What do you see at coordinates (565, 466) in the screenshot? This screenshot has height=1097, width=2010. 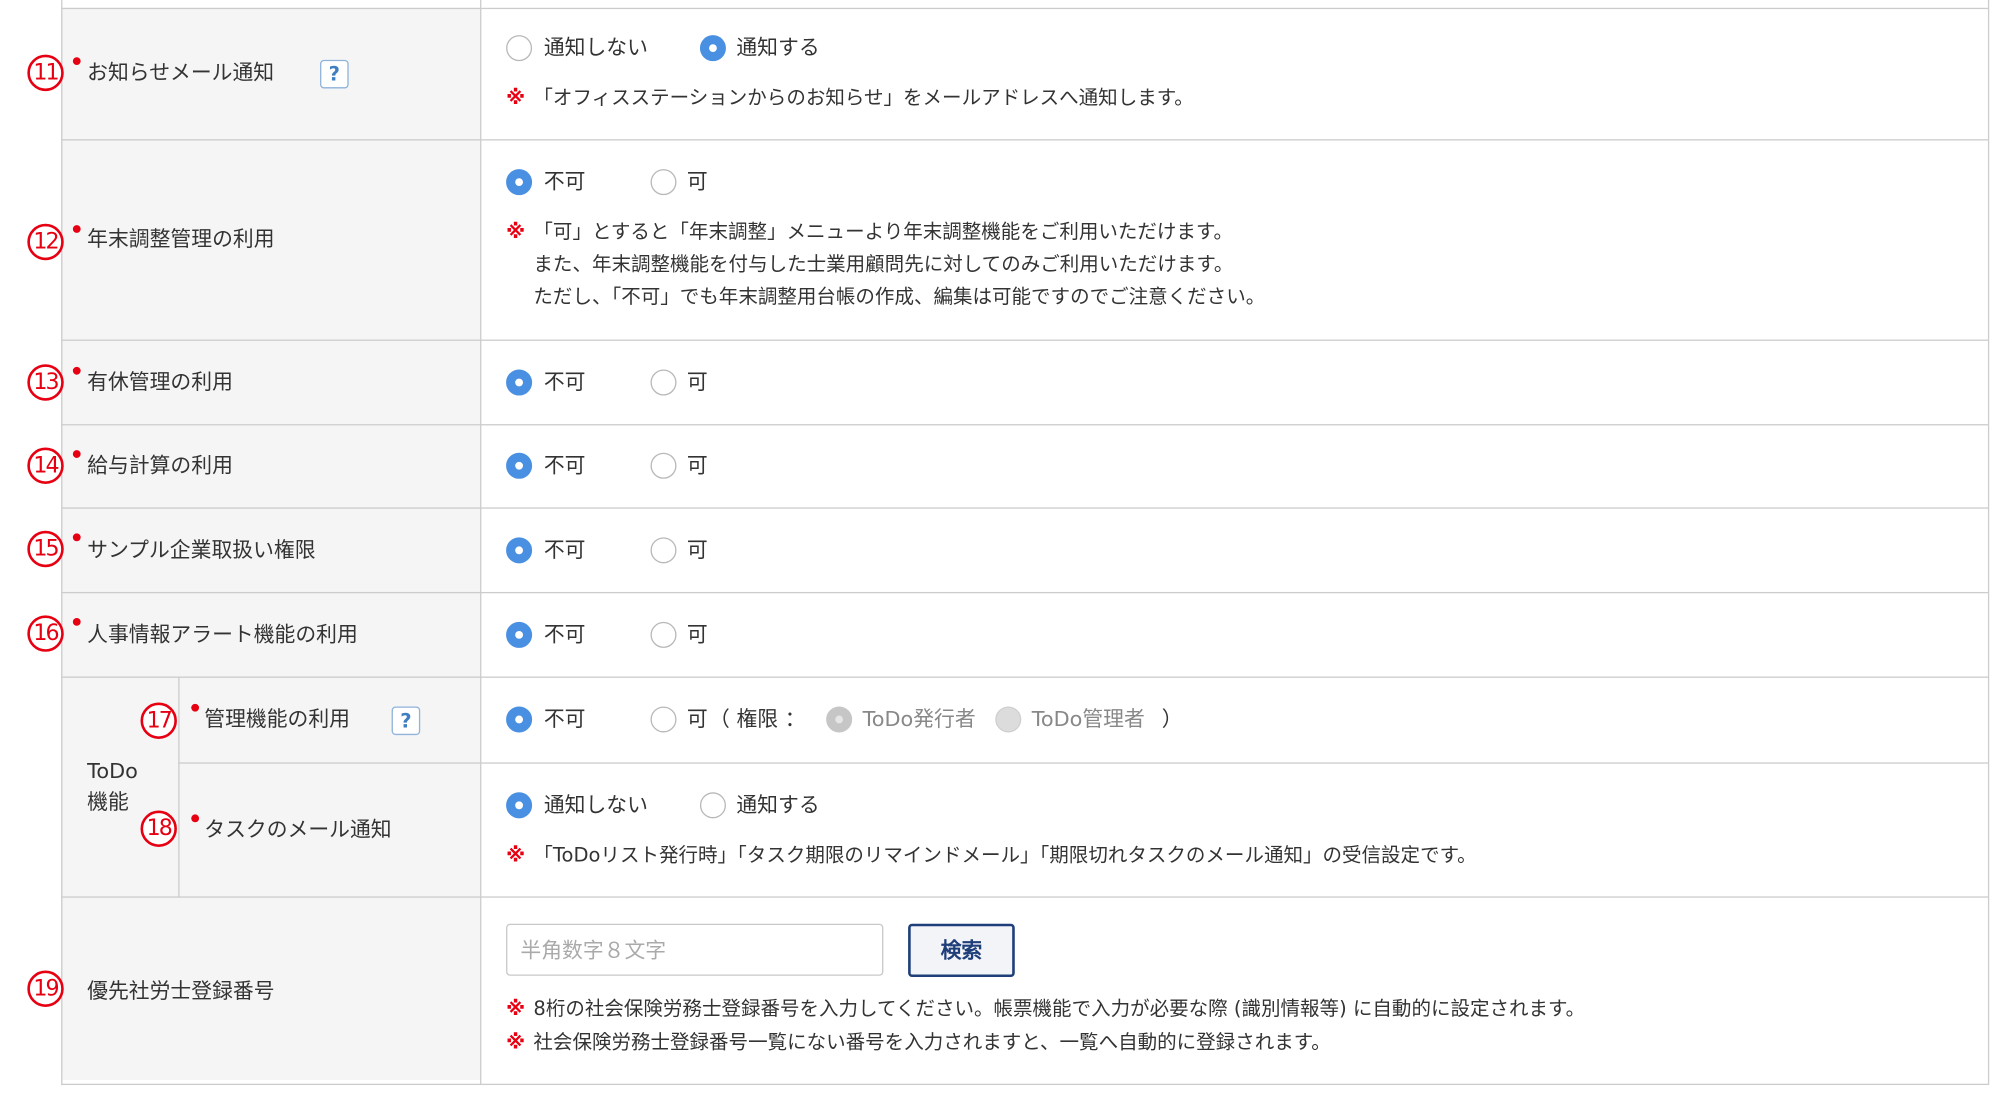 I see `payroll-option-no: 不可` at bounding box center [565, 466].